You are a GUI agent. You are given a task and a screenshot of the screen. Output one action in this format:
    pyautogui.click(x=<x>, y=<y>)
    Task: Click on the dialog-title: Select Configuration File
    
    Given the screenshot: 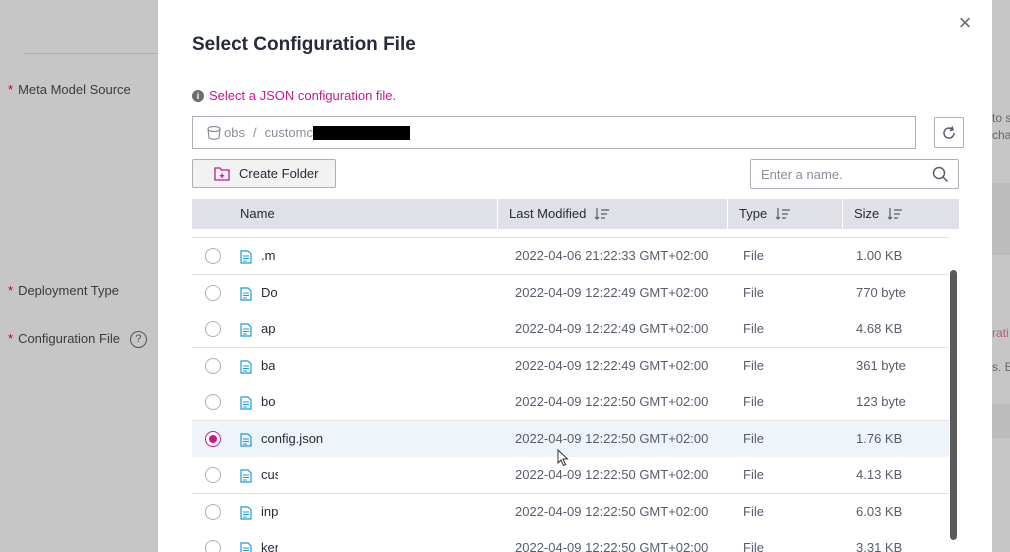 What is the action you would take?
    pyautogui.click(x=304, y=44)
    